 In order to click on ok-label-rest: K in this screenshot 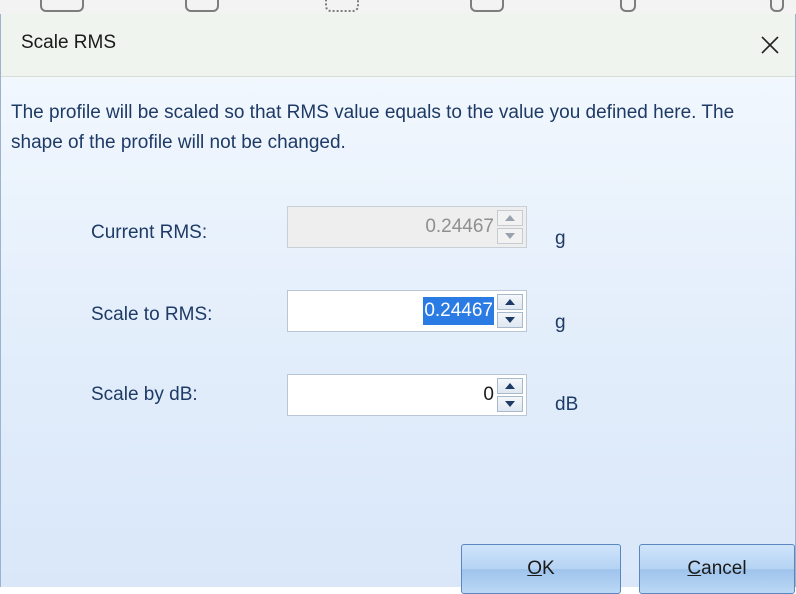, I will do `click(548, 568)`.